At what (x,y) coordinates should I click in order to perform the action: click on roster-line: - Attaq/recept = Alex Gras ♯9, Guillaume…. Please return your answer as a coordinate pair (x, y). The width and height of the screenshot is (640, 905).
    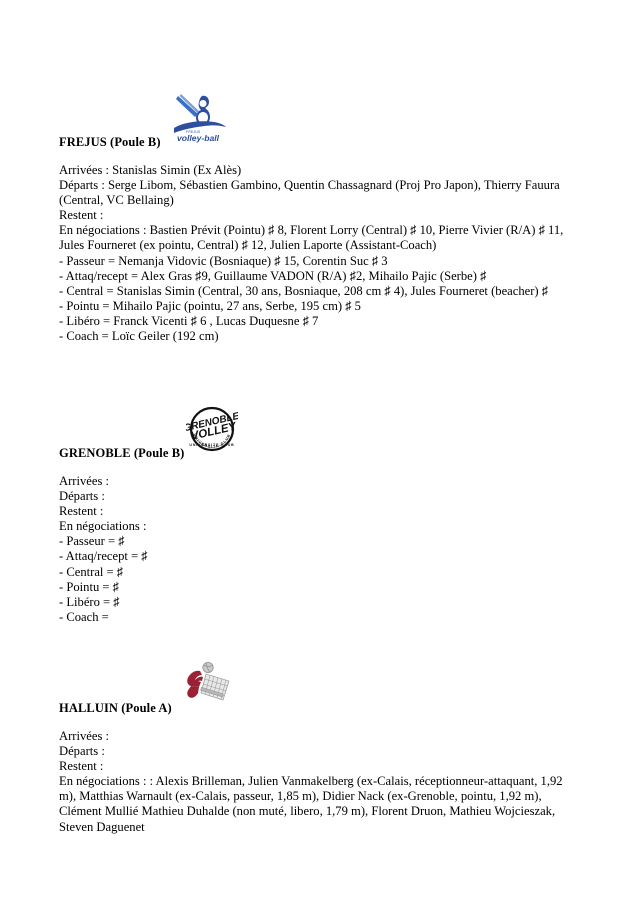
    Looking at the image, I should click on (273, 275).